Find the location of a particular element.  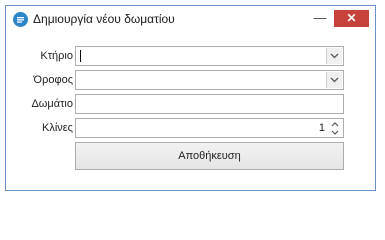

beds-stepper: 1 is located at coordinates (209, 128).